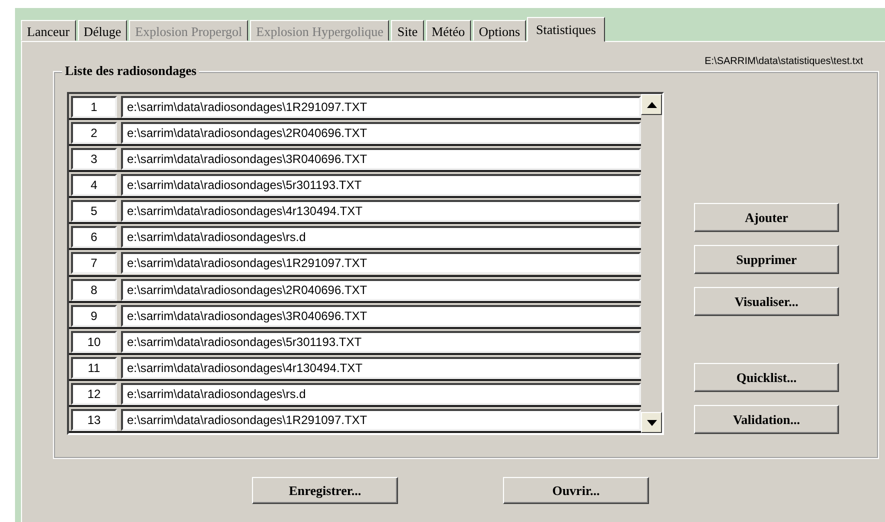 The height and width of the screenshot is (522, 885). What do you see at coordinates (94, 289) in the screenshot?
I see `row-number-field: 8` at bounding box center [94, 289].